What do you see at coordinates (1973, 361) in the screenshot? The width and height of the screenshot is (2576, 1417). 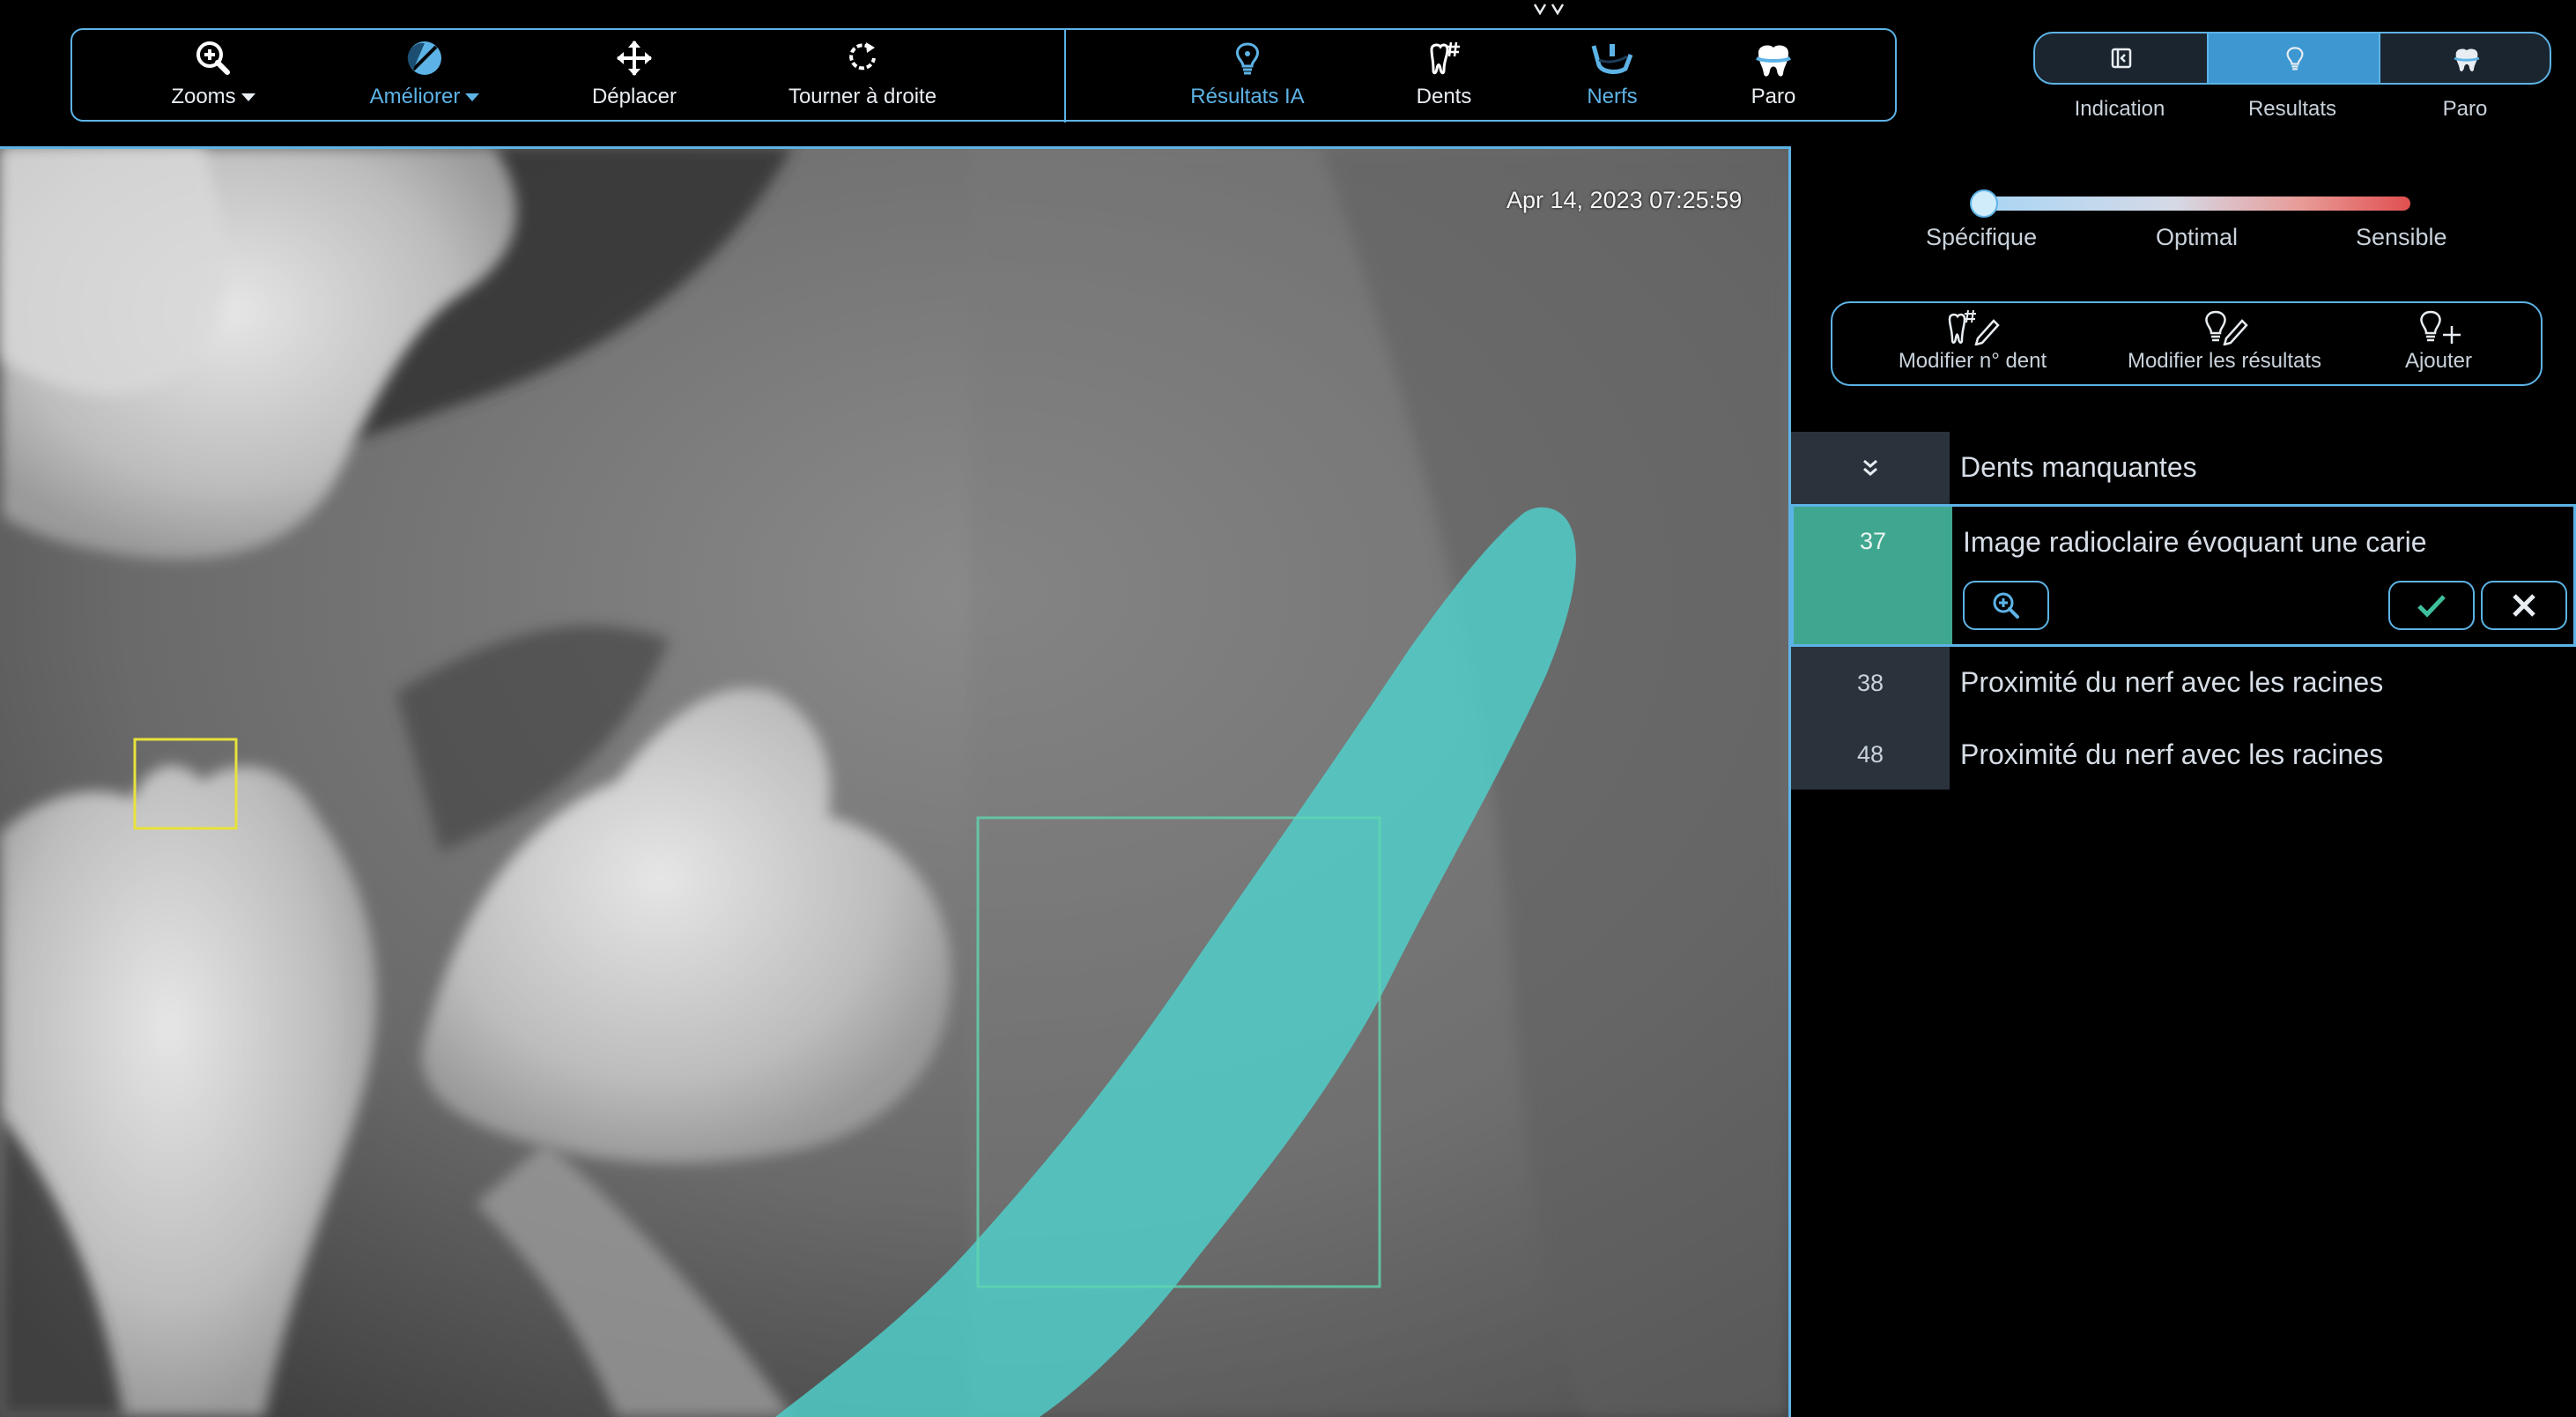 I see `edit-tooth-number-label: Modifier n° dent` at bounding box center [1973, 361].